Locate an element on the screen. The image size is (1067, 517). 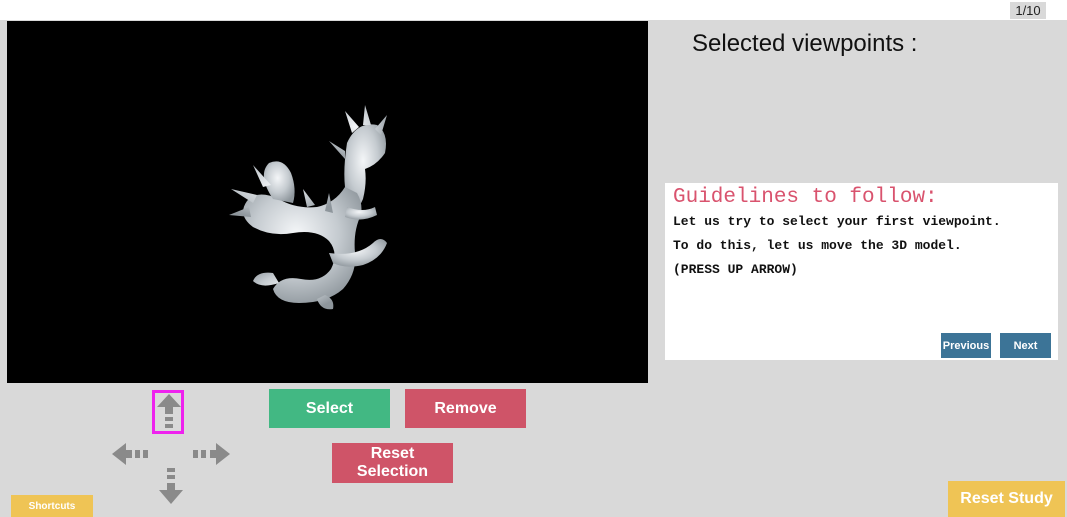
reset-study-button: Reset Study is located at coordinates (1006, 499).